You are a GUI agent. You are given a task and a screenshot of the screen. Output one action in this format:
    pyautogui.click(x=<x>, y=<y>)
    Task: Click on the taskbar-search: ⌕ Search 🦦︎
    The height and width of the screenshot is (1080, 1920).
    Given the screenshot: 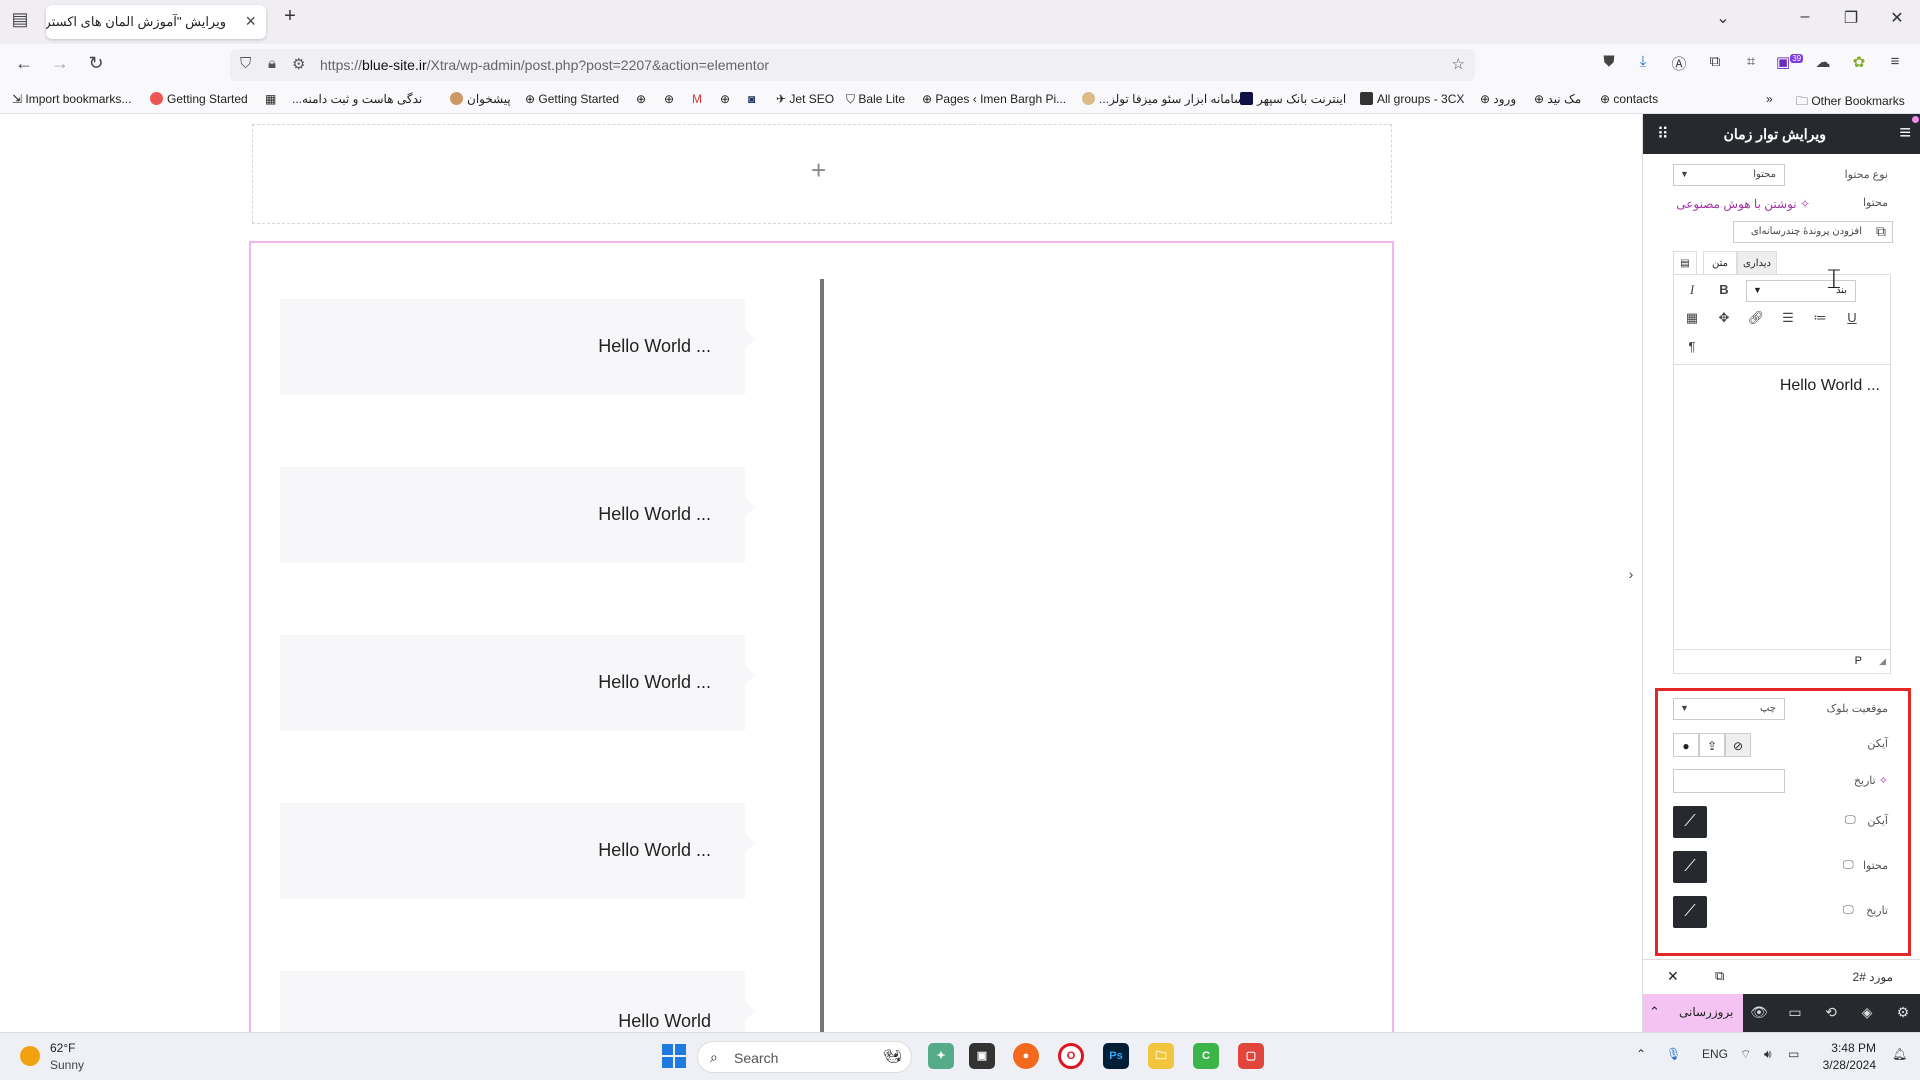 What is the action you would take?
    pyautogui.click(x=804, y=1057)
    